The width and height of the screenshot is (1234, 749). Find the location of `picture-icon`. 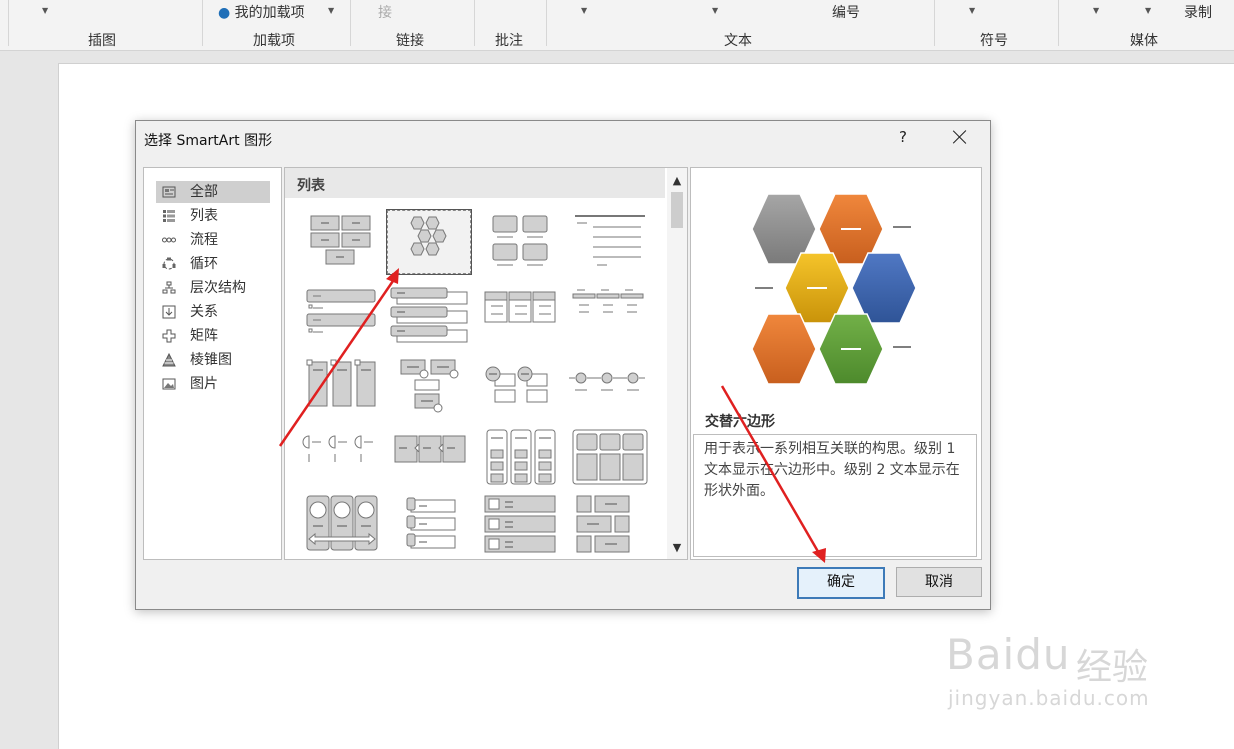

picture-icon is located at coordinates (169, 384).